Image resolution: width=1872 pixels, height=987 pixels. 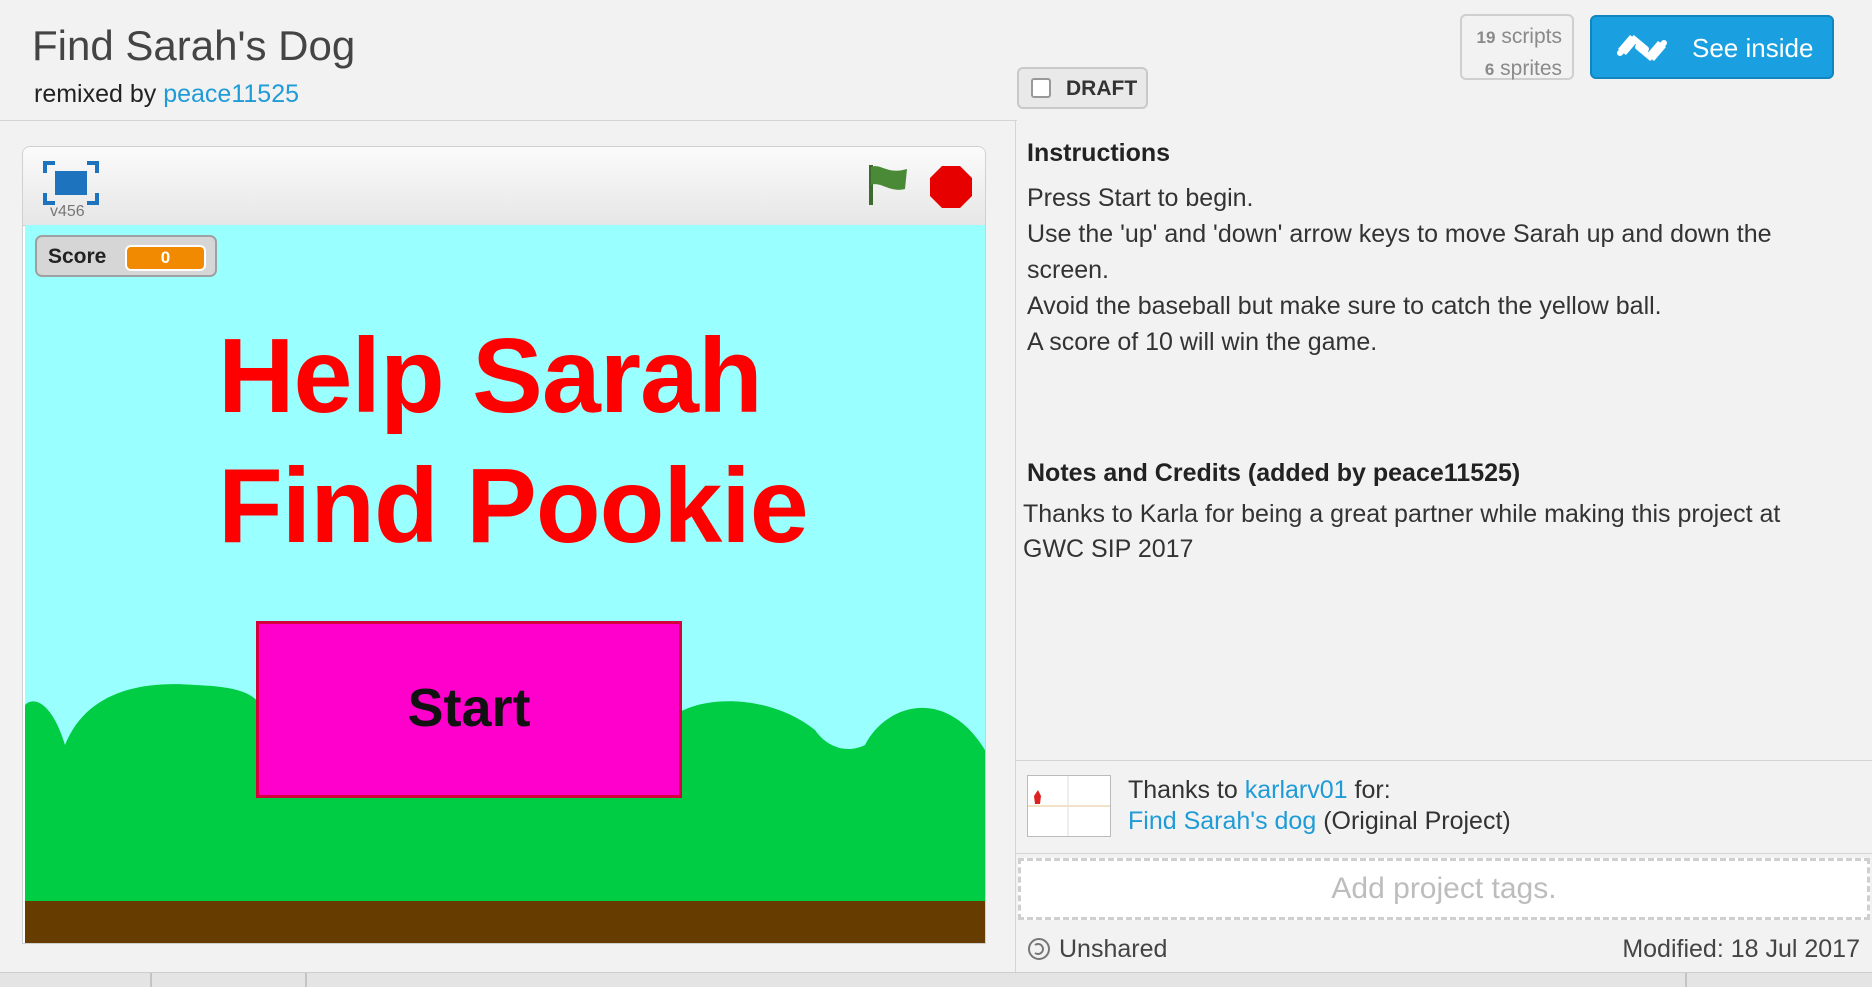 I want to click on sprites-count: 6 sprites, so click(x=1523, y=68).